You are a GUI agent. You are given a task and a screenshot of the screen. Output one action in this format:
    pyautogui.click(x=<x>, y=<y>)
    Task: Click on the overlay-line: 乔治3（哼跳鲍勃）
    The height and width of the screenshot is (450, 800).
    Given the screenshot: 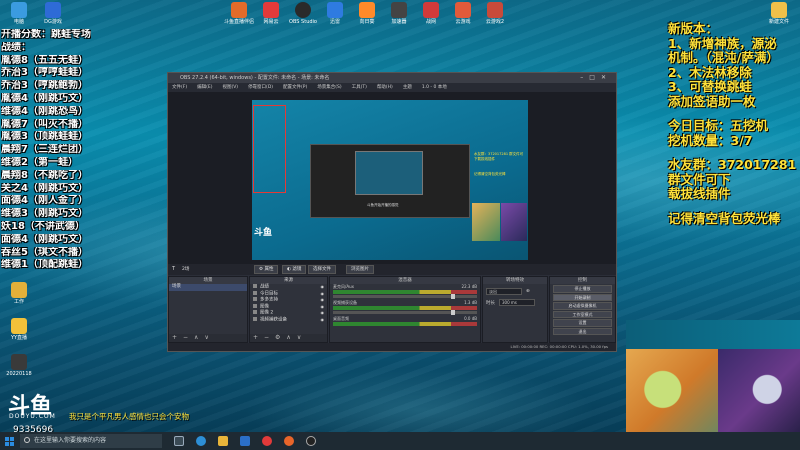 What is the action you would take?
    pyautogui.click(x=44, y=86)
    